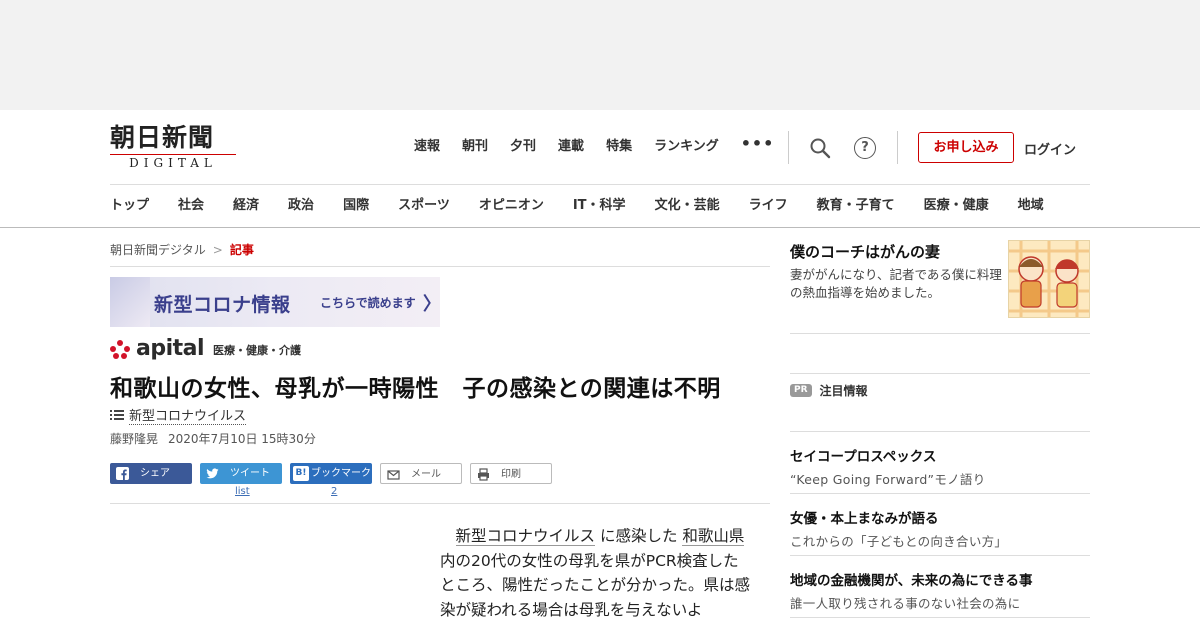 This screenshot has height=630, width=1200. Describe the element at coordinates (638, 536) in the screenshot. I see `body-text: に感染した` at that location.